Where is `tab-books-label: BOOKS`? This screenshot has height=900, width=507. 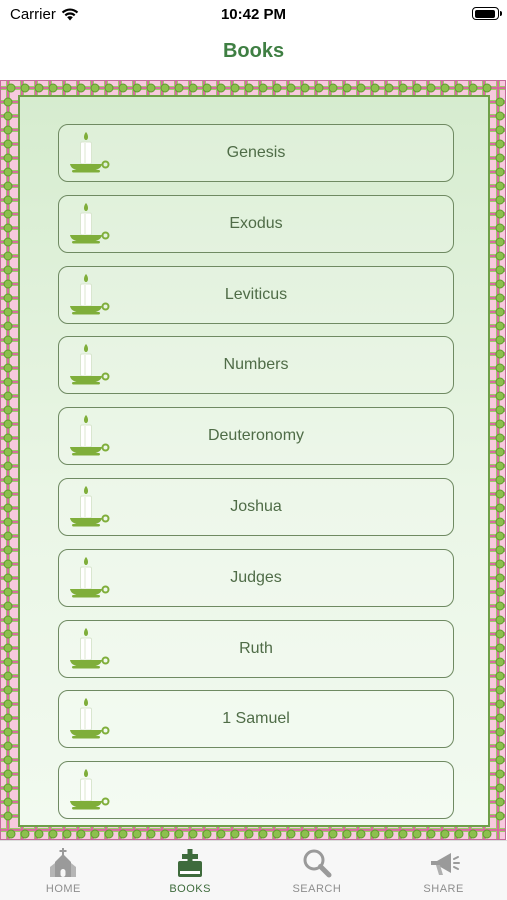
tab-books-label: BOOKS is located at coordinates (190, 889).